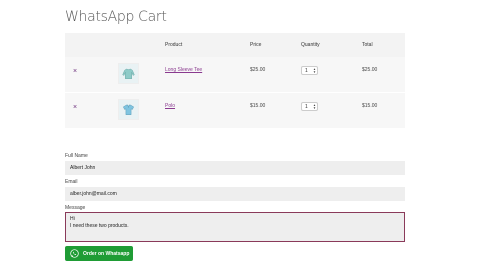  What do you see at coordinates (235, 45) in the screenshot?
I see `cart-table-header: Product Price Quantity Total` at bounding box center [235, 45].